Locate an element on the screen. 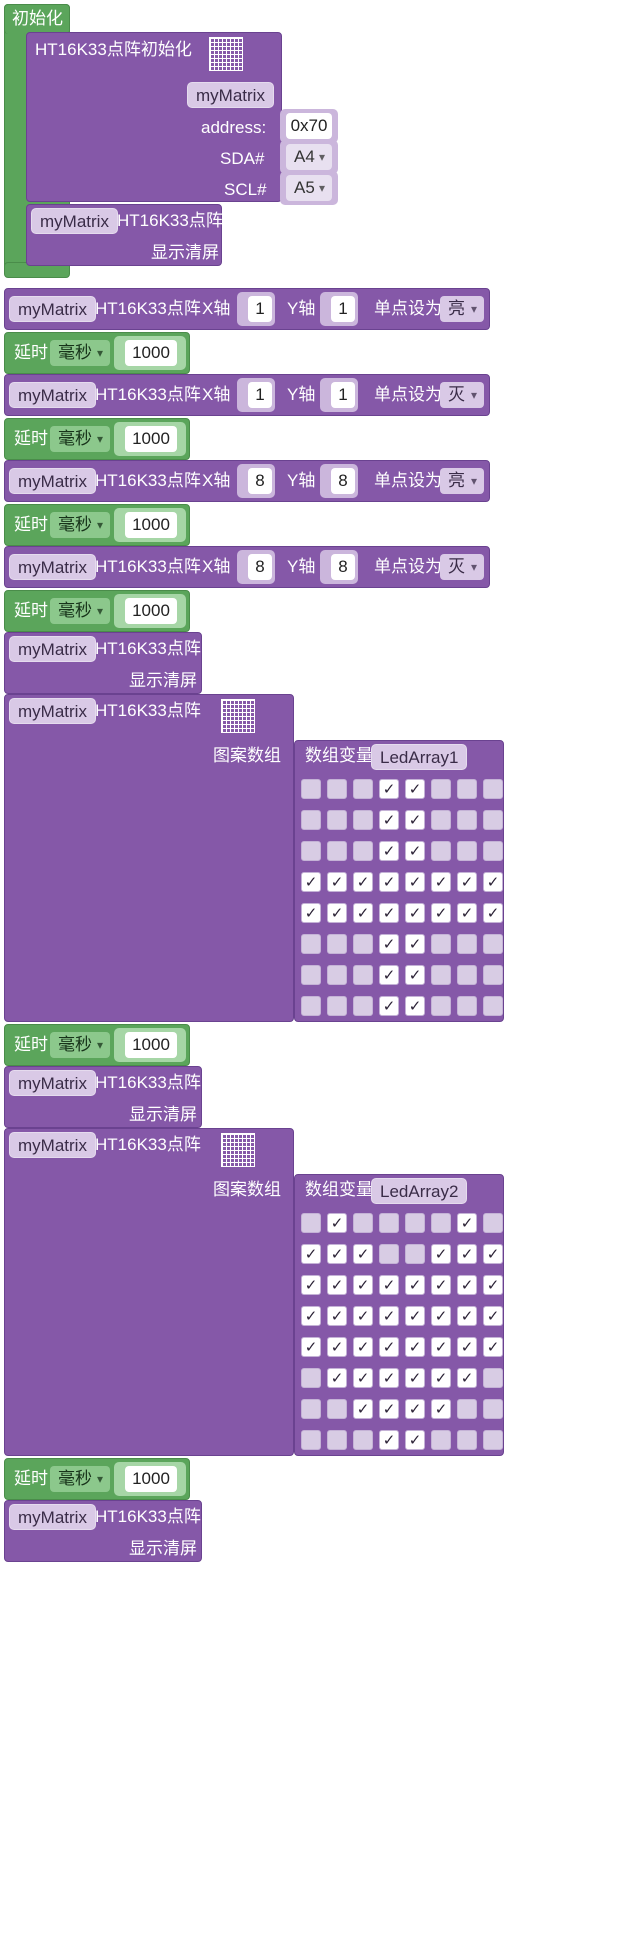 The height and width of the screenshot is (1953, 632). array-name-field: LedArray2 is located at coordinates (419, 1191).